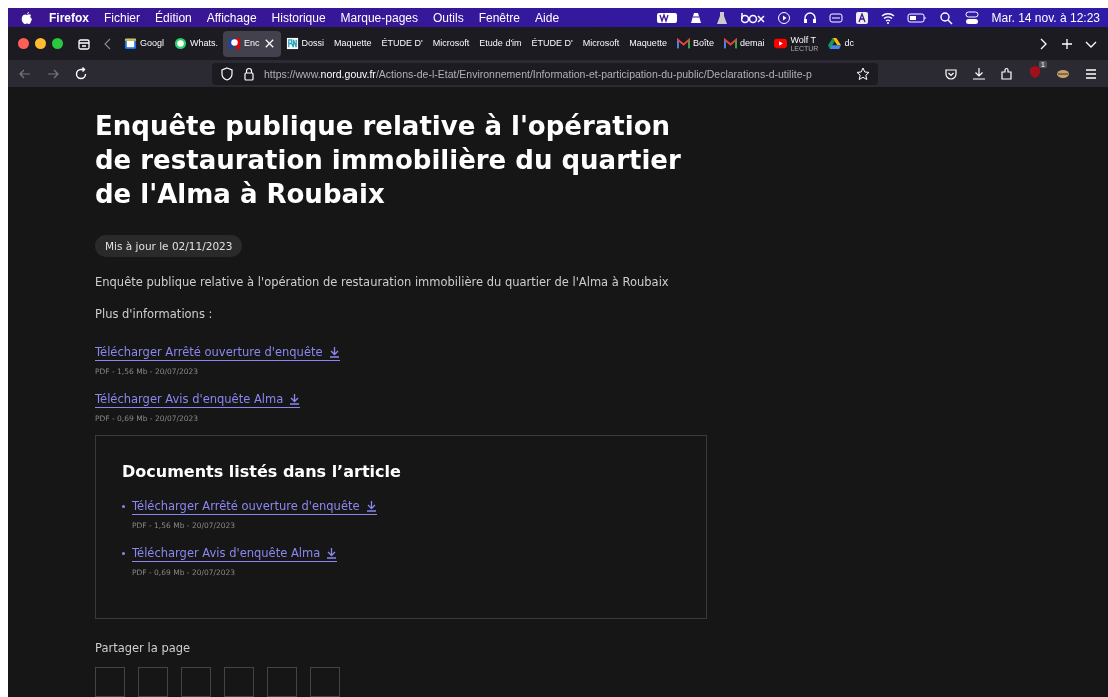 The image size is (1108, 697). What do you see at coordinates (946, 17) in the screenshot?
I see `search-icon` at bounding box center [946, 17].